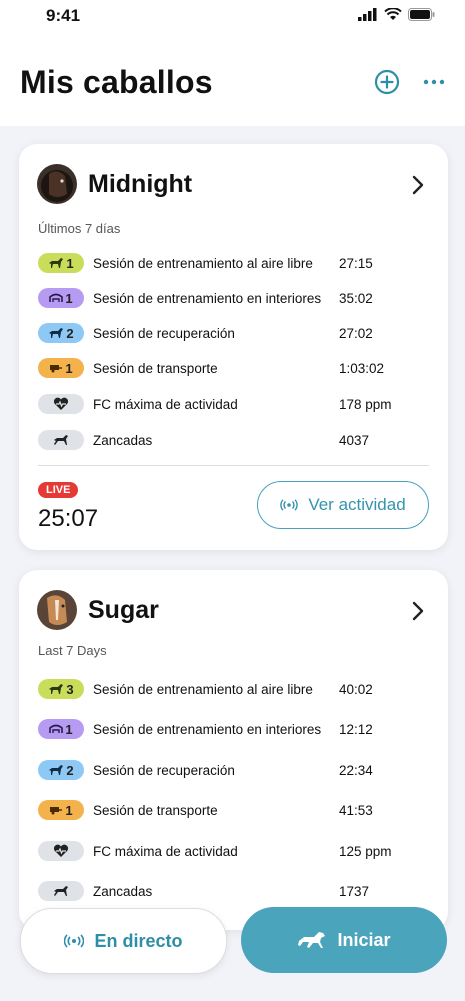 This screenshot has width=465, height=1001. I want to click on stat-value: 27:15, so click(356, 263).